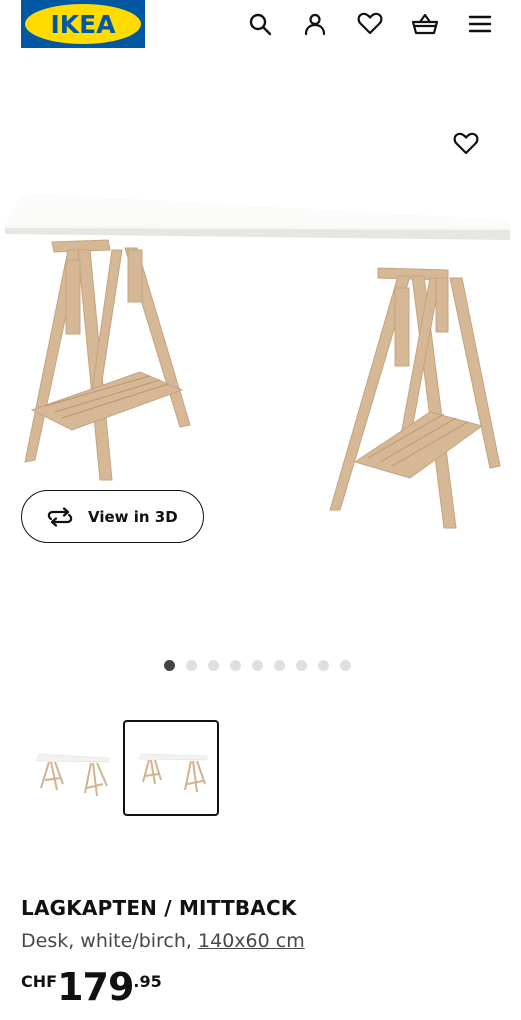 Image resolution: width=521 pixels, height=1020 pixels. What do you see at coordinates (466, 144) in the screenshot?
I see `add-to-favourites-icon` at bounding box center [466, 144].